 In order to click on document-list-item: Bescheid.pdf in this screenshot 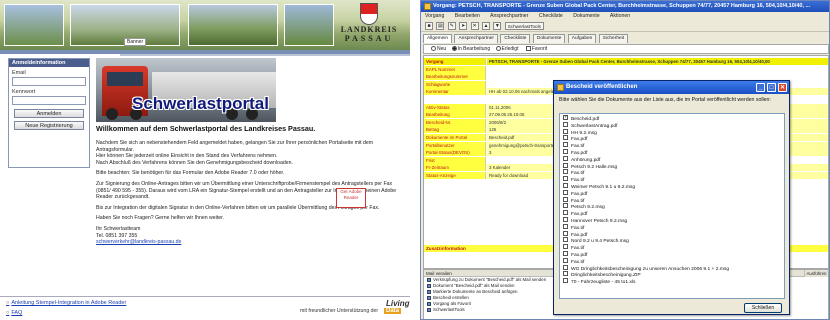, I will do `click(672, 118)`.